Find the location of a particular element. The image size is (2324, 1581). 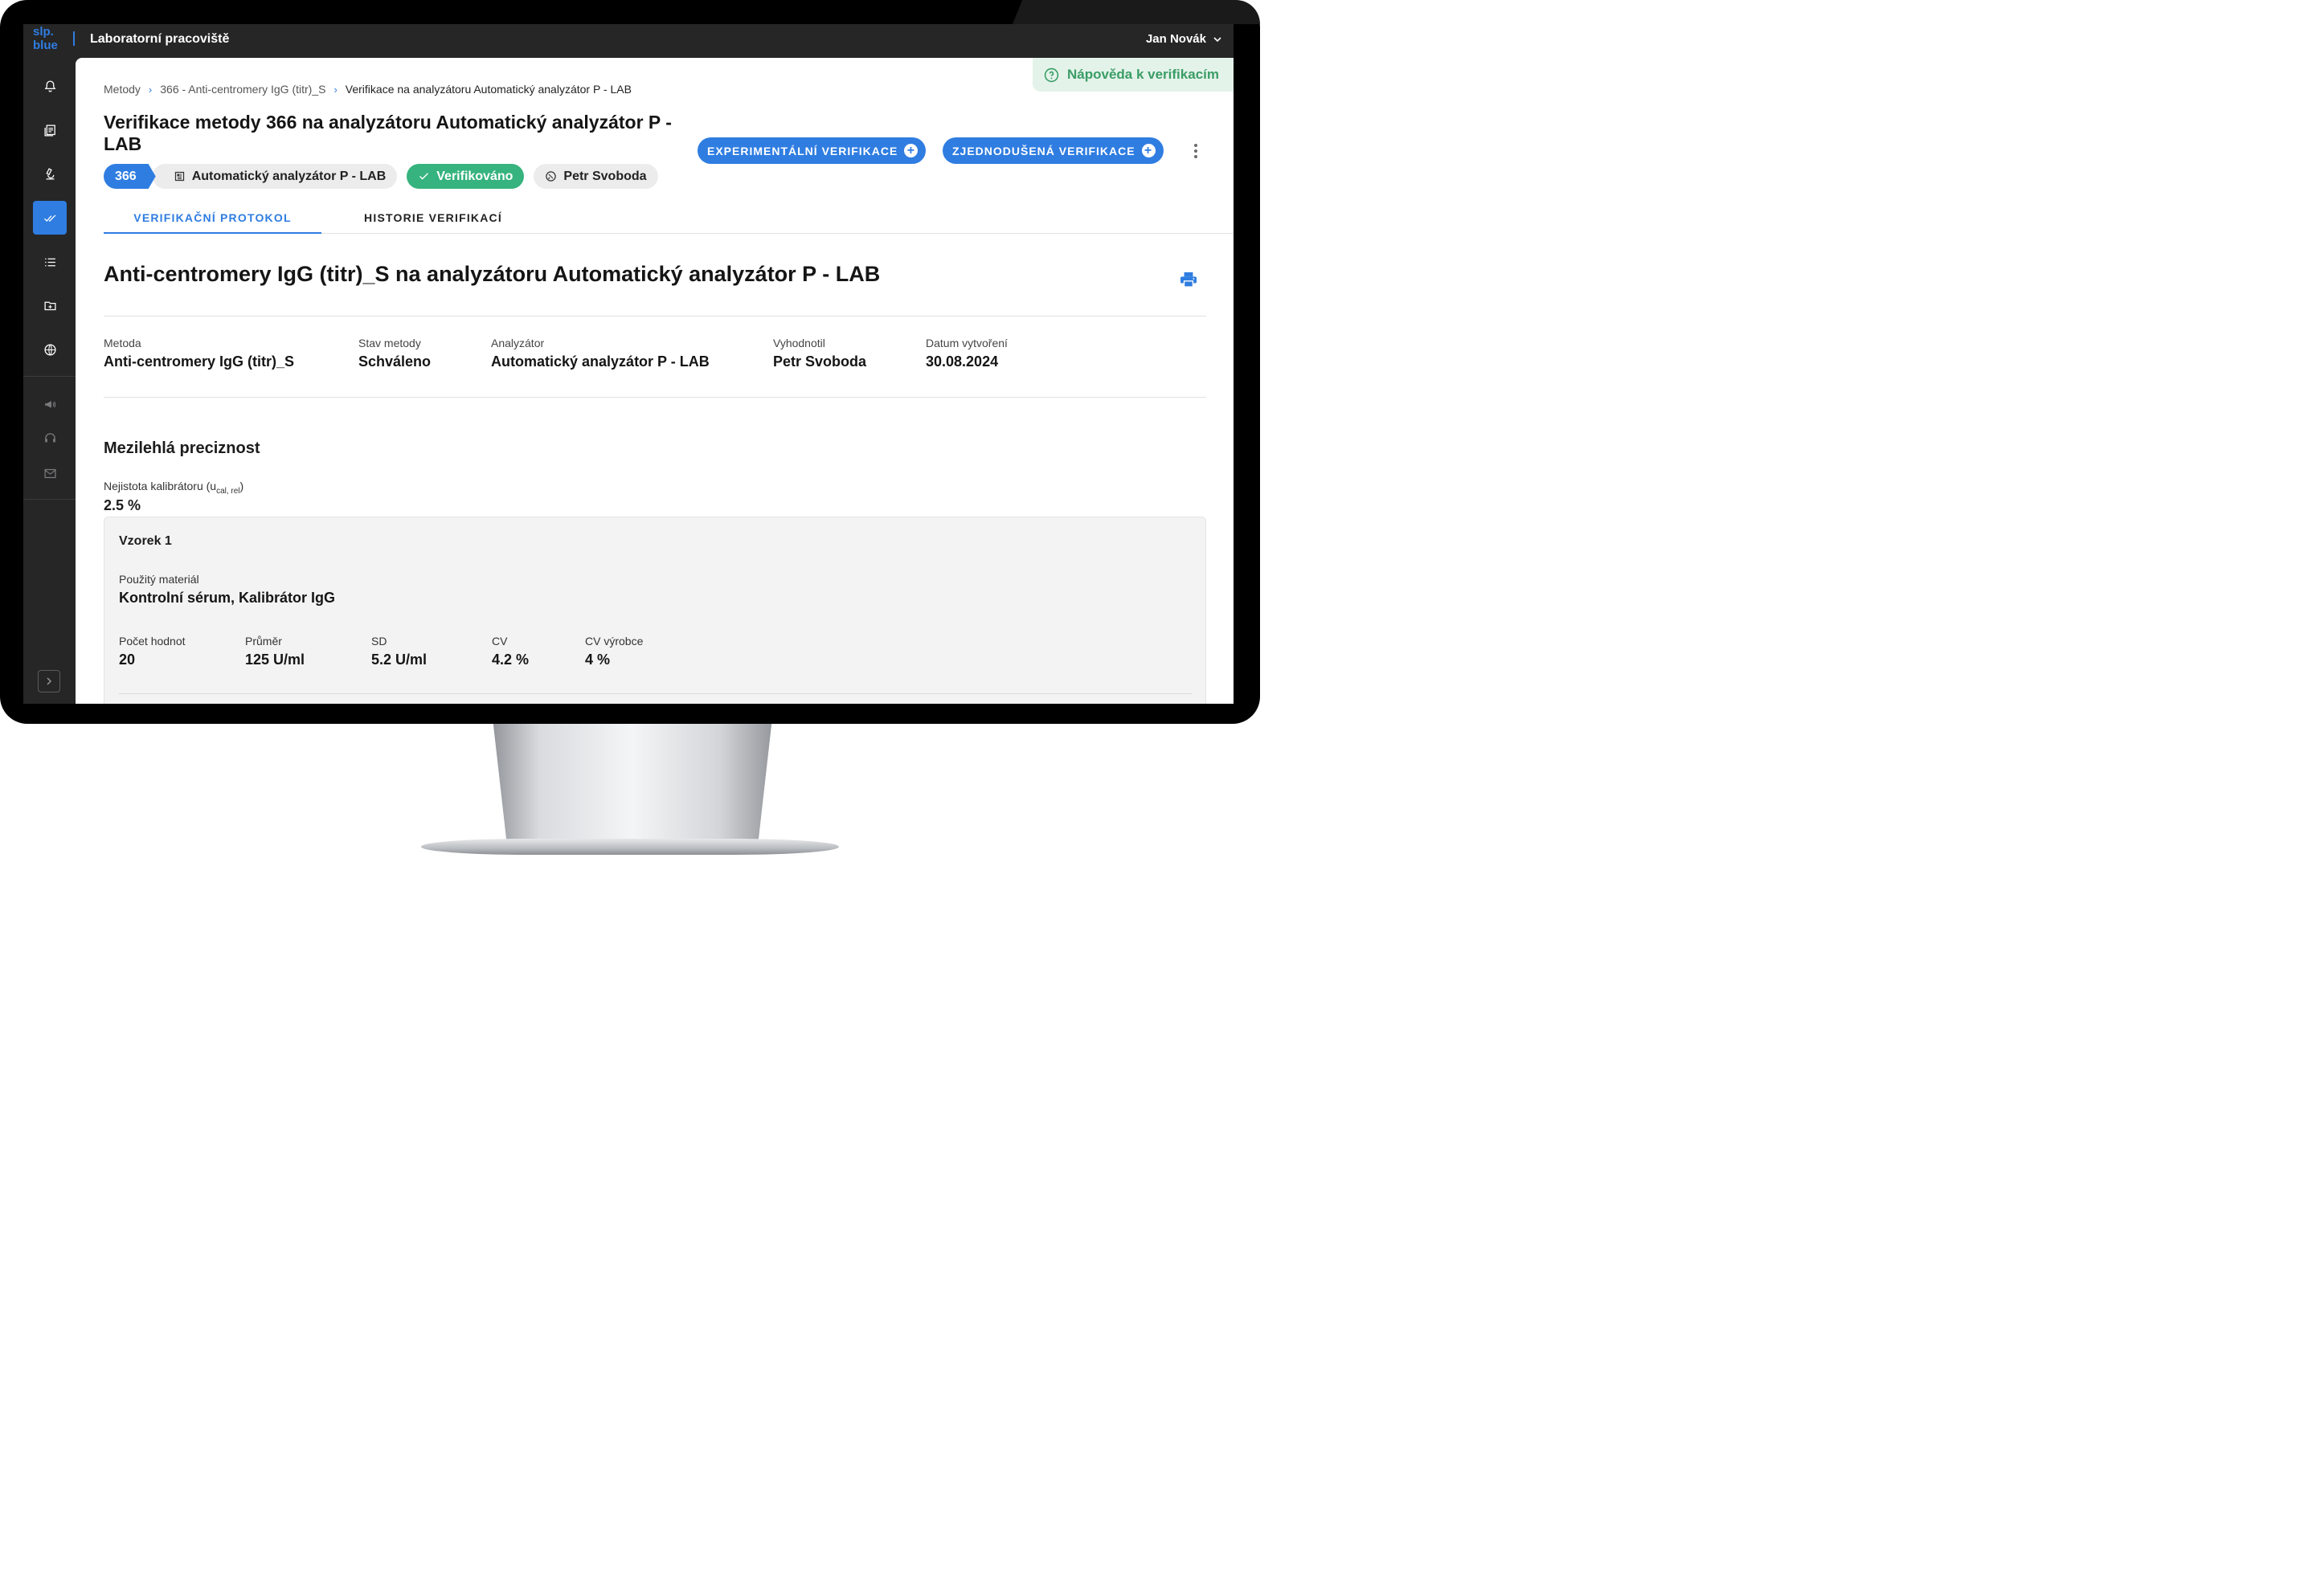

sidebar-item-messages is located at coordinates (50, 473).